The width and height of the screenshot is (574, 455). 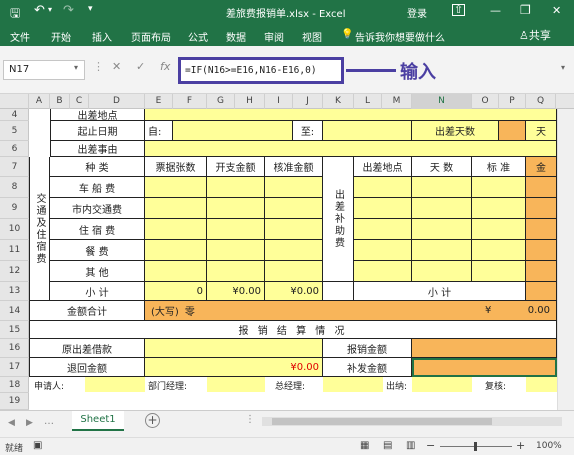 What do you see at coordinates (308, 101) in the screenshot?
I see `column-header: J` at bounding box center [308, 101].